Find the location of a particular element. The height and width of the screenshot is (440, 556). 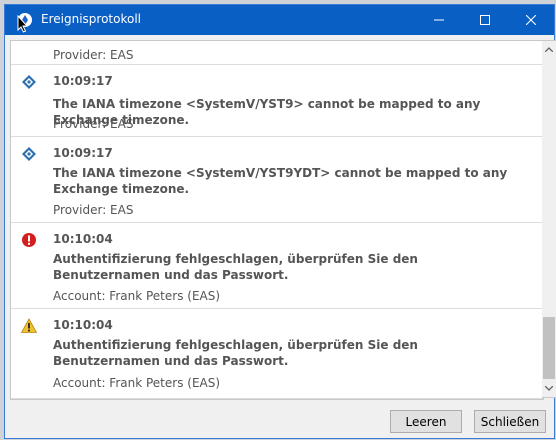

mouse-pointer-icon is located at coordinates (23, 24).